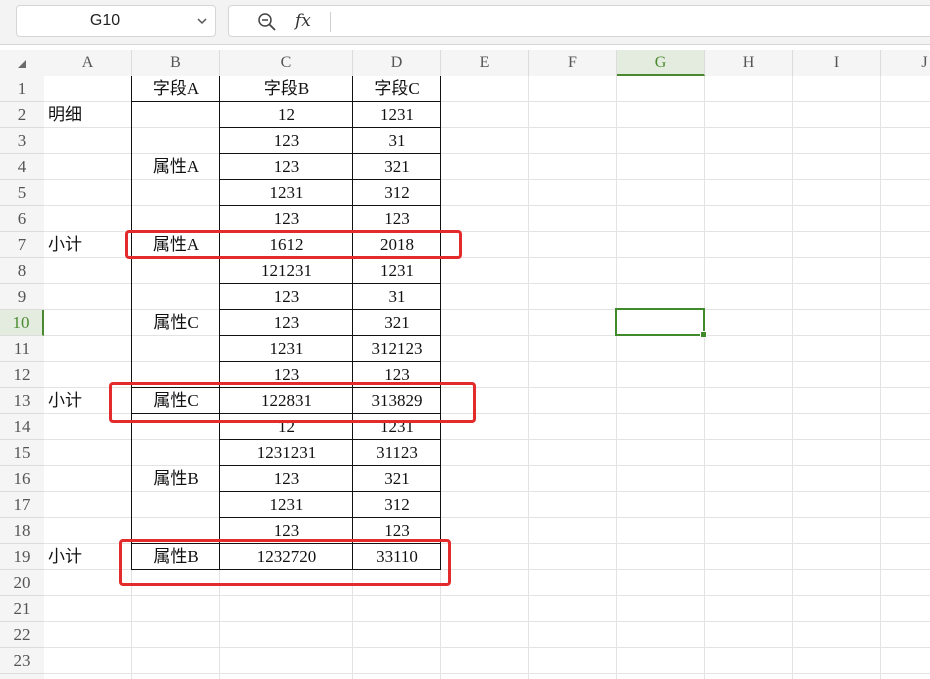 The height and width of the screenshot is (679, 930). What do you see at coordinates (176, 63) in the screenshot?
I see `column-header-b: B` at bounding box center [176, 63].